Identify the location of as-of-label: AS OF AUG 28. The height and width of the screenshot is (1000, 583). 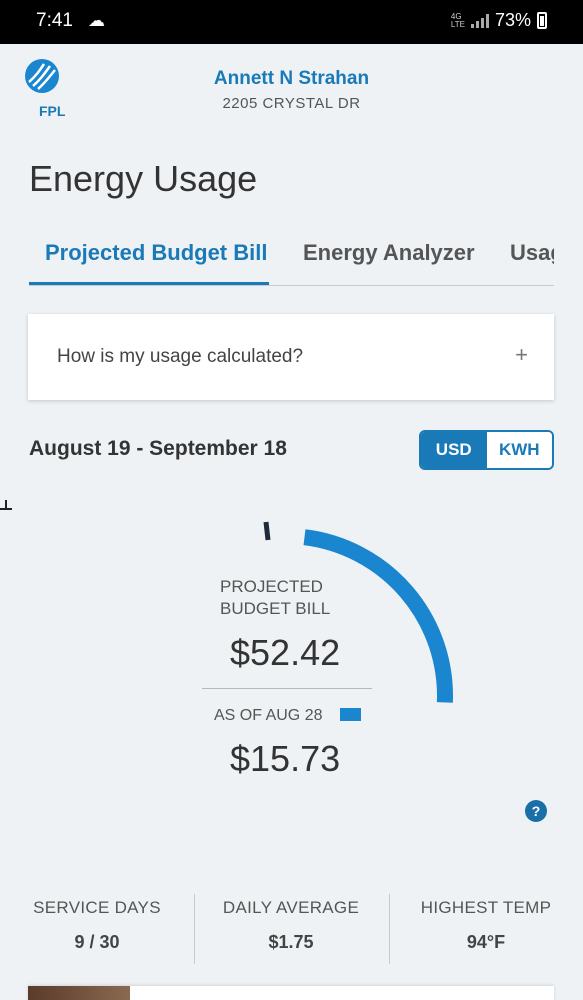
(268, 715).